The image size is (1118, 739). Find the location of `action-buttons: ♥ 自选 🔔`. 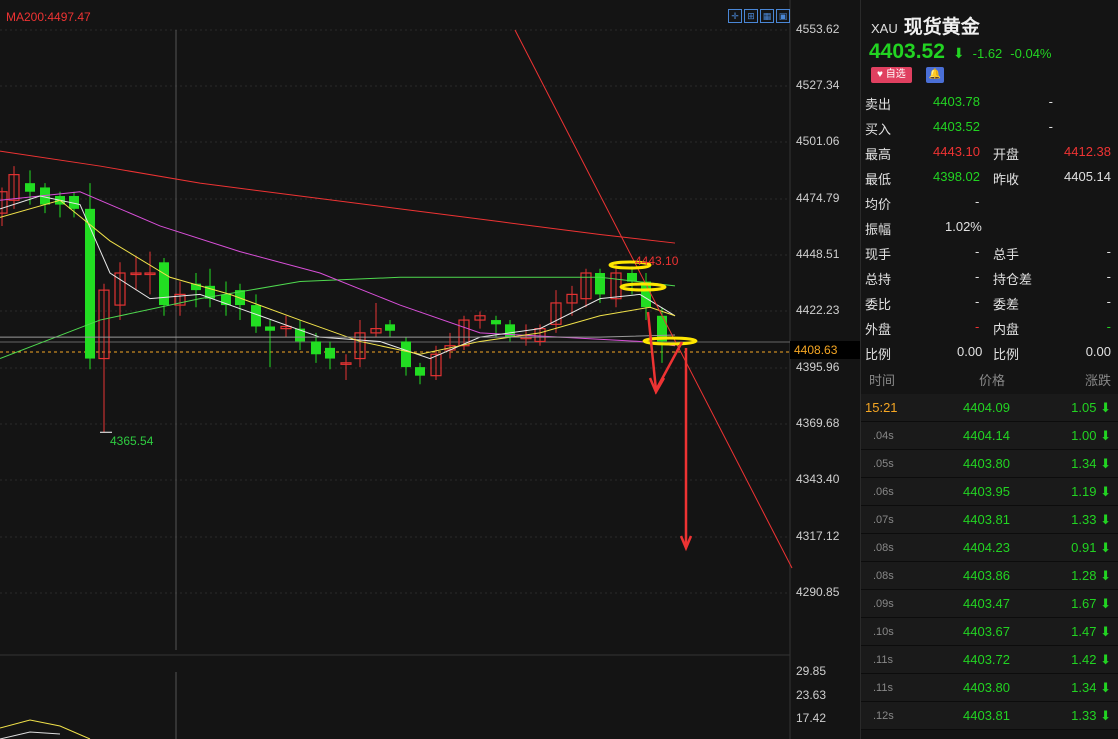

action-buttons: ♥ 自选 🔔 is located at coordinates (907, 75).